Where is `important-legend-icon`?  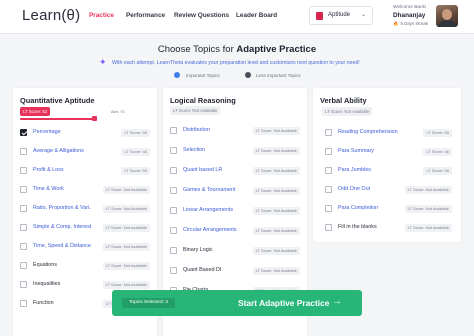 important-legend-icon is located at coordinates (177, 75).